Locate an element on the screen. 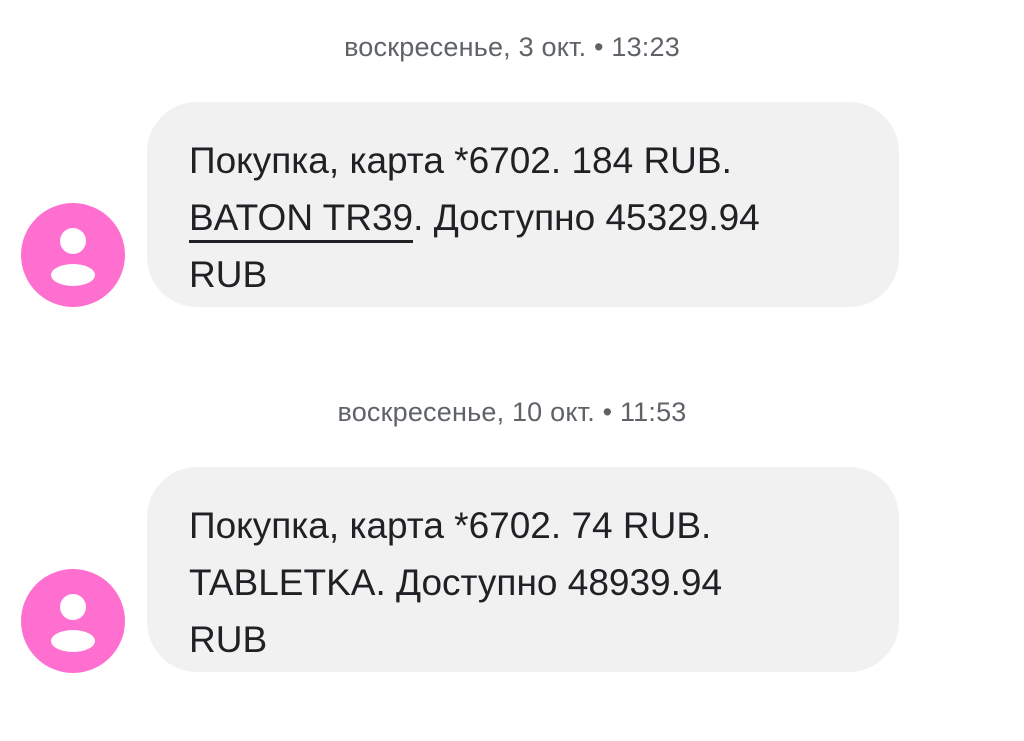 Image resolution: width=1024 pixels, height=741 pixels. message-line: Покупка, карта *6702. 74 RUB. is located at coordinates (450, 525).